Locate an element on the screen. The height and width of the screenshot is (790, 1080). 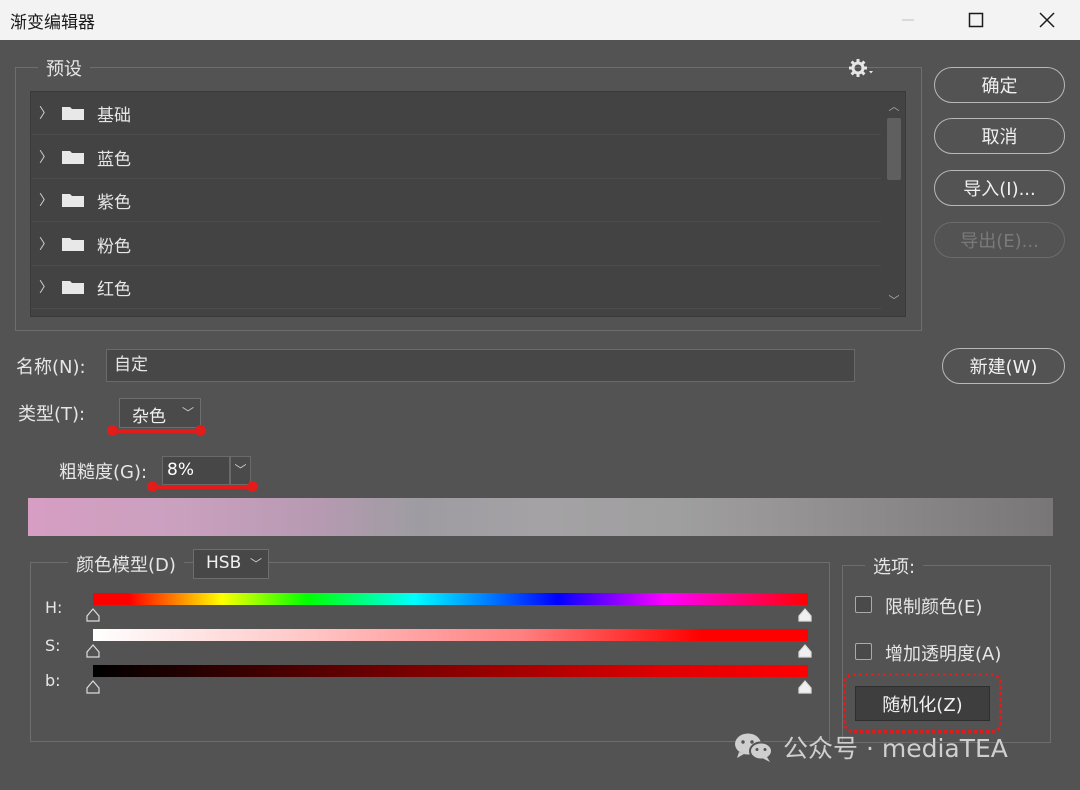
presets-settings-button is located at coordinates (863, 68).